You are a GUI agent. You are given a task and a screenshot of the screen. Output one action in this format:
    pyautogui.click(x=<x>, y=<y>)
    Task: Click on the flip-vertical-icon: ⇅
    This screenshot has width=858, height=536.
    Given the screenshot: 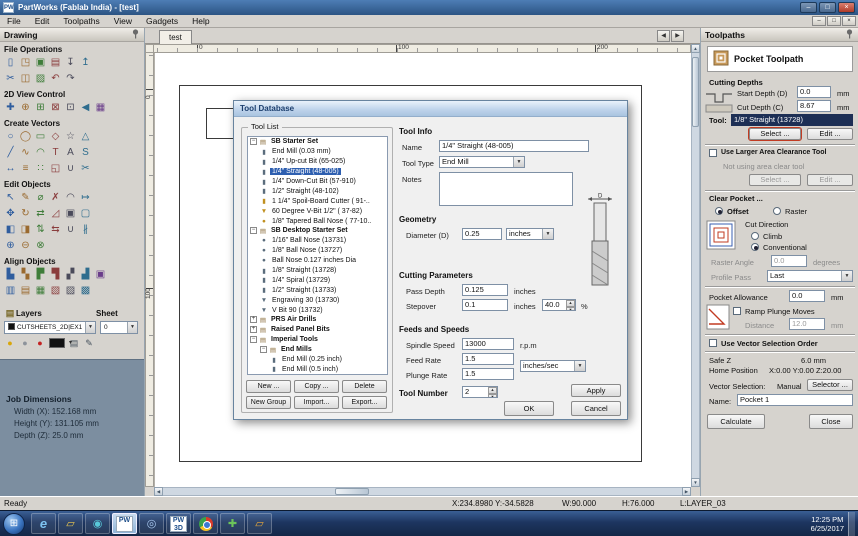 What is the action you would take?
    pyautogui.click(x=40, y=230)
    